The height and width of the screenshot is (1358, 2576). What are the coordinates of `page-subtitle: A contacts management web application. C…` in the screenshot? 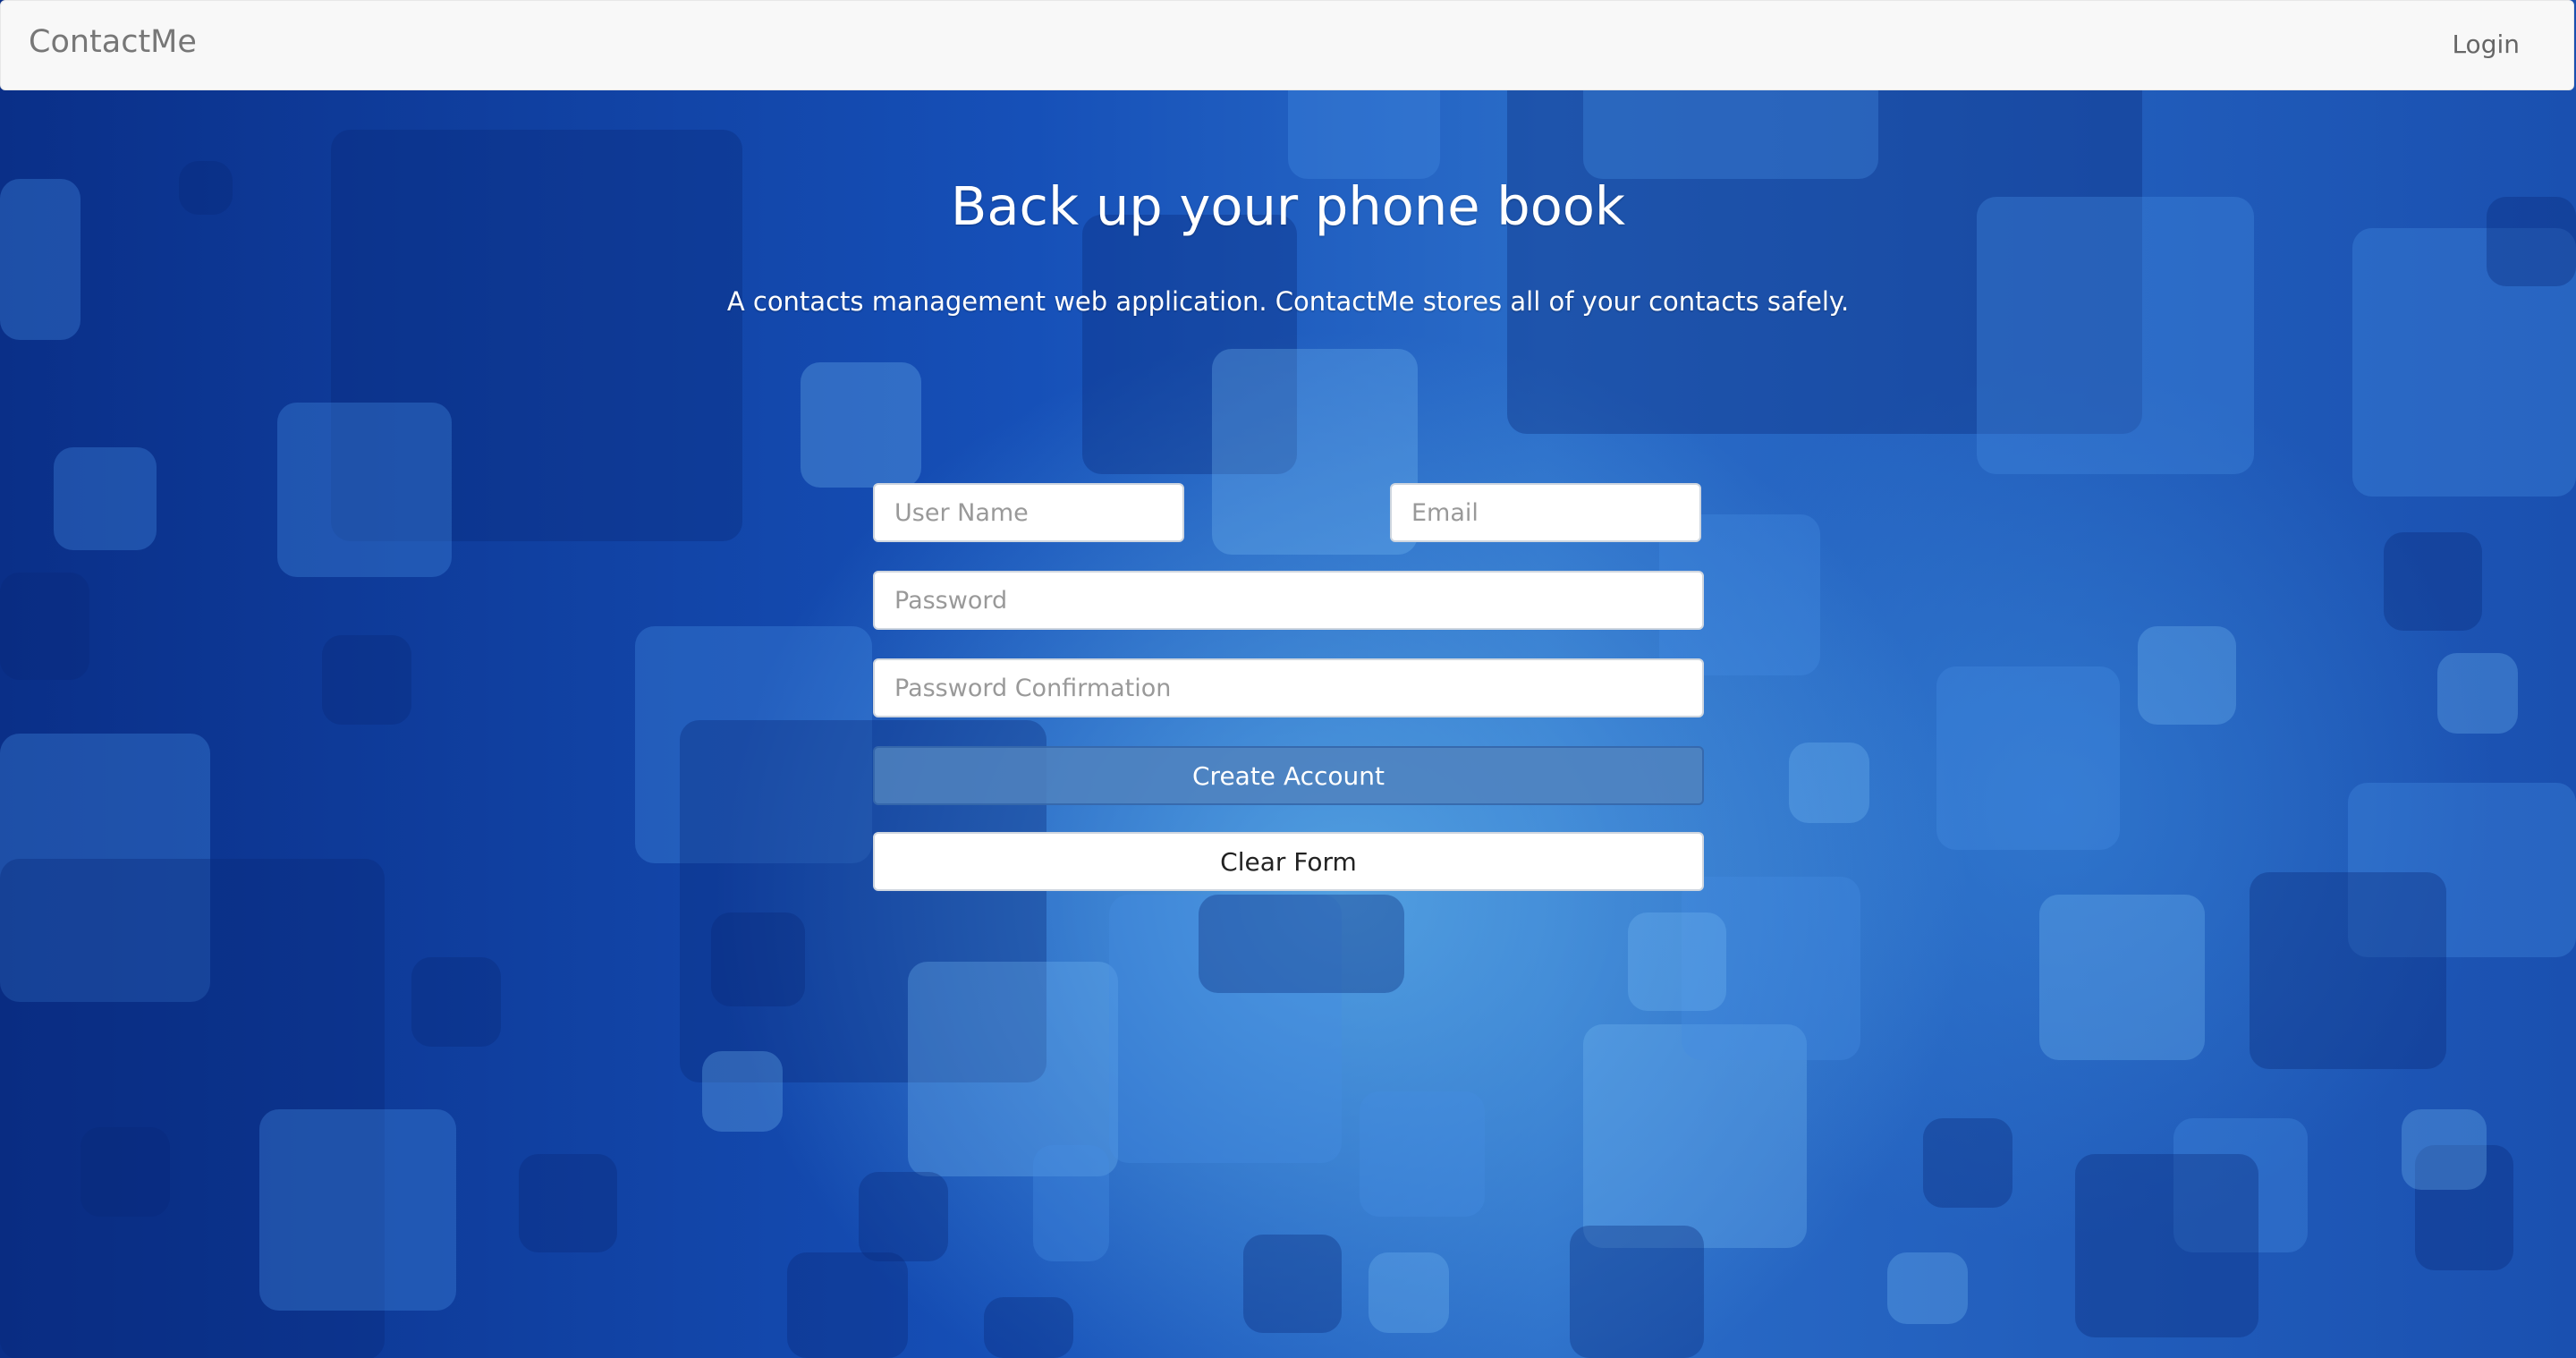 It's located at (1288, 301).